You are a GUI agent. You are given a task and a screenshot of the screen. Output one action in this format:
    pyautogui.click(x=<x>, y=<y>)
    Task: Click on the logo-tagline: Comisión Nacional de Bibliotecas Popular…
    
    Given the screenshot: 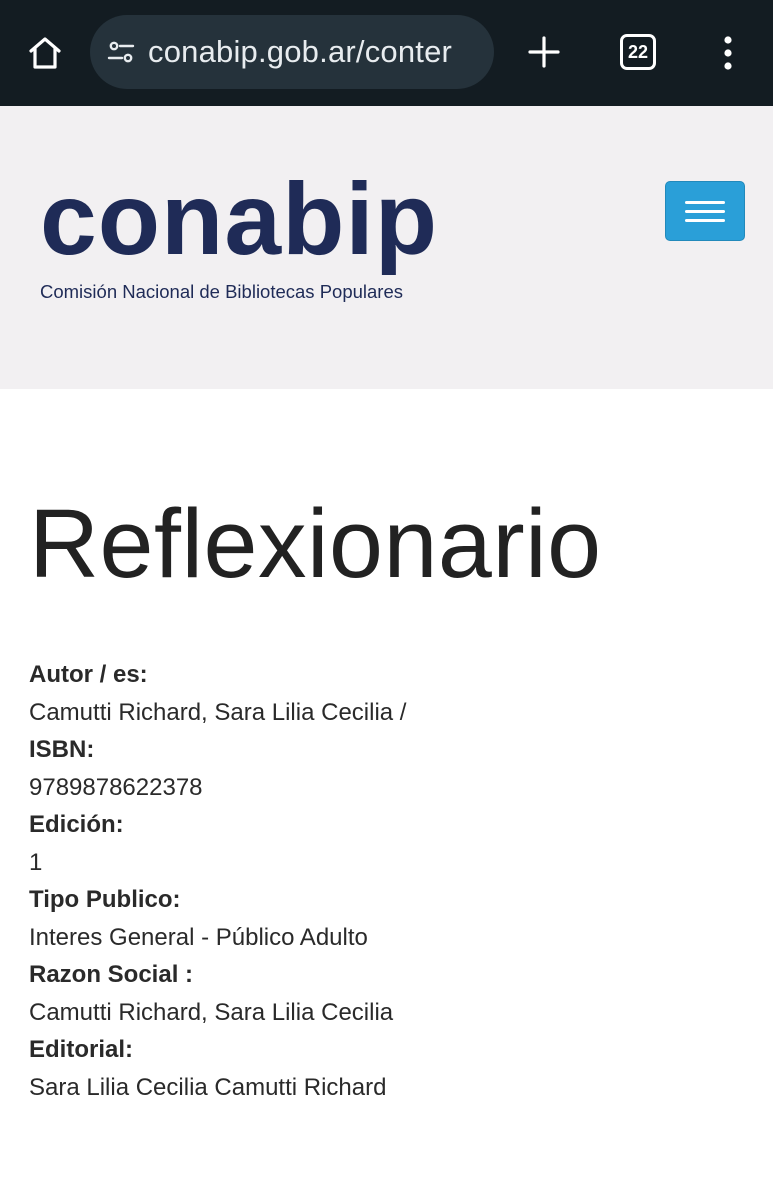 What is the action you would take?
    pyautogui.click(x=221, y=291)
    